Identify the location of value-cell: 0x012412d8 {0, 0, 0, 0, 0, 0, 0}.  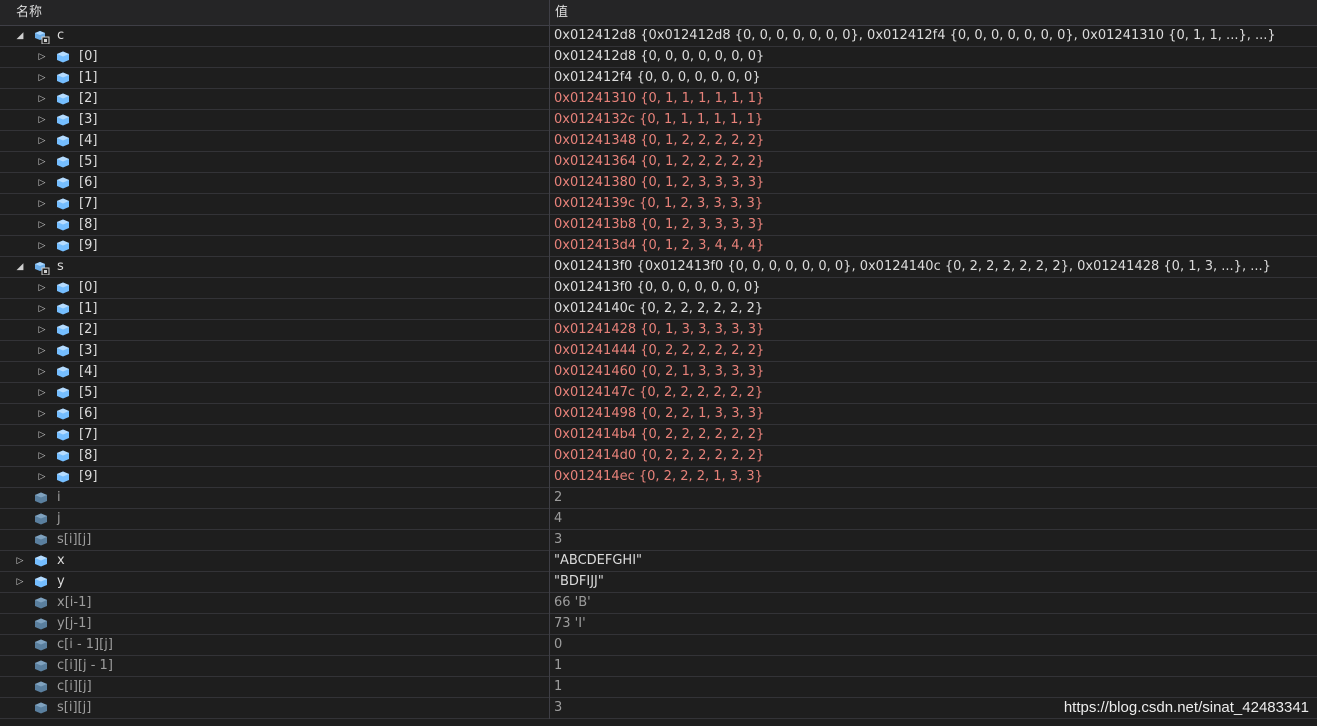
(935, 57).